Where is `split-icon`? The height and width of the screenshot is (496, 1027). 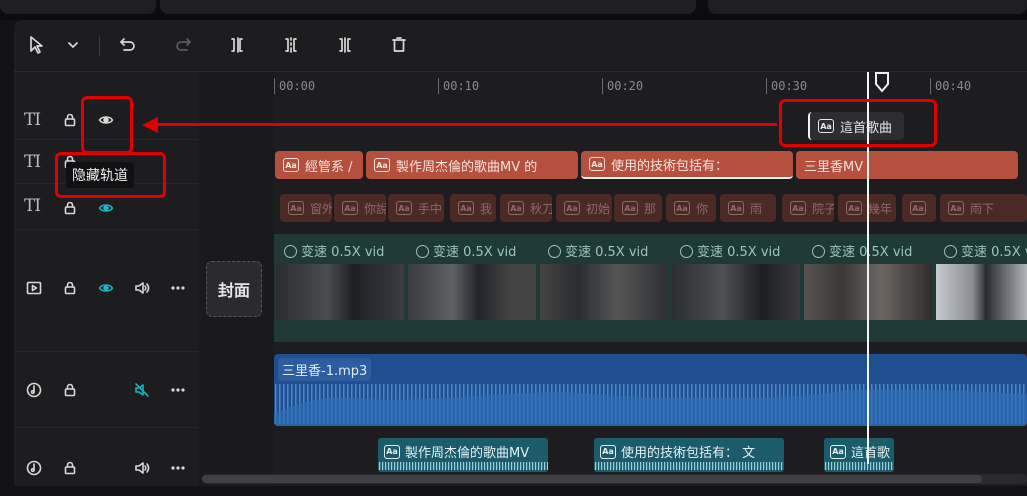 split-icon is located at coordinates (291, 45).